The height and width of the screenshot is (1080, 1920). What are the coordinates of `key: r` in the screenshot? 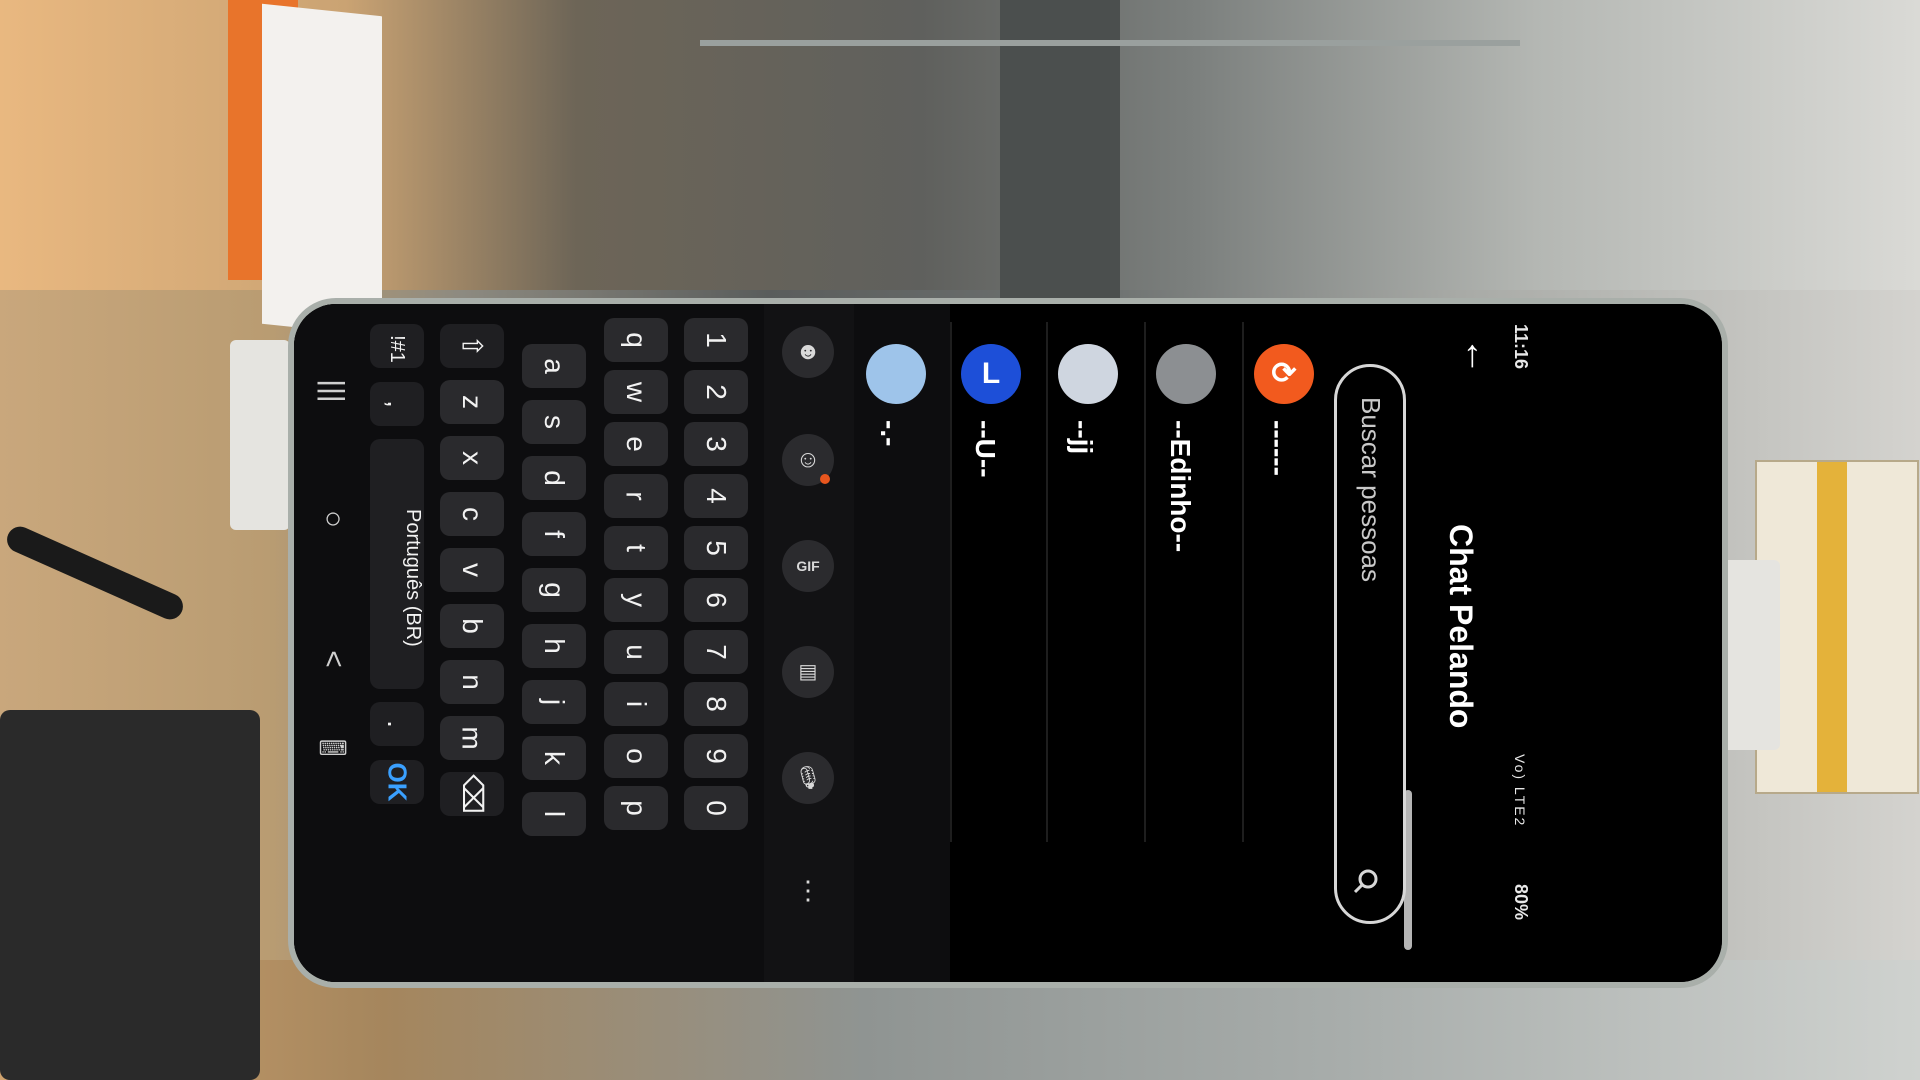 It's located at (636, 496).